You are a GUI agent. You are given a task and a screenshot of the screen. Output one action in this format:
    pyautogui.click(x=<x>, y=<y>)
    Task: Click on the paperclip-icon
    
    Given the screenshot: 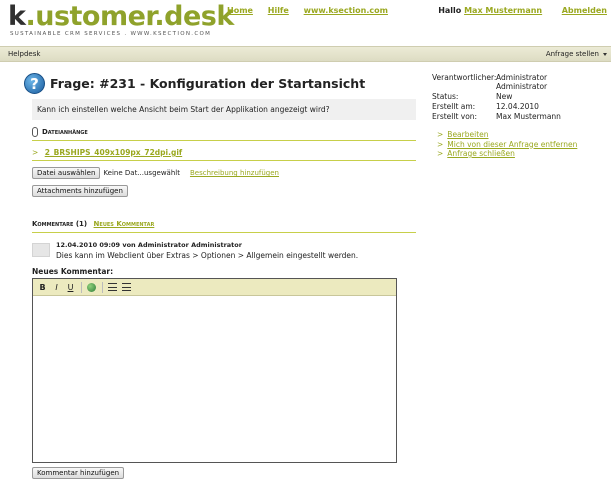 What is the action you would take?
    pyautogui.click(x=35, y=132)
    